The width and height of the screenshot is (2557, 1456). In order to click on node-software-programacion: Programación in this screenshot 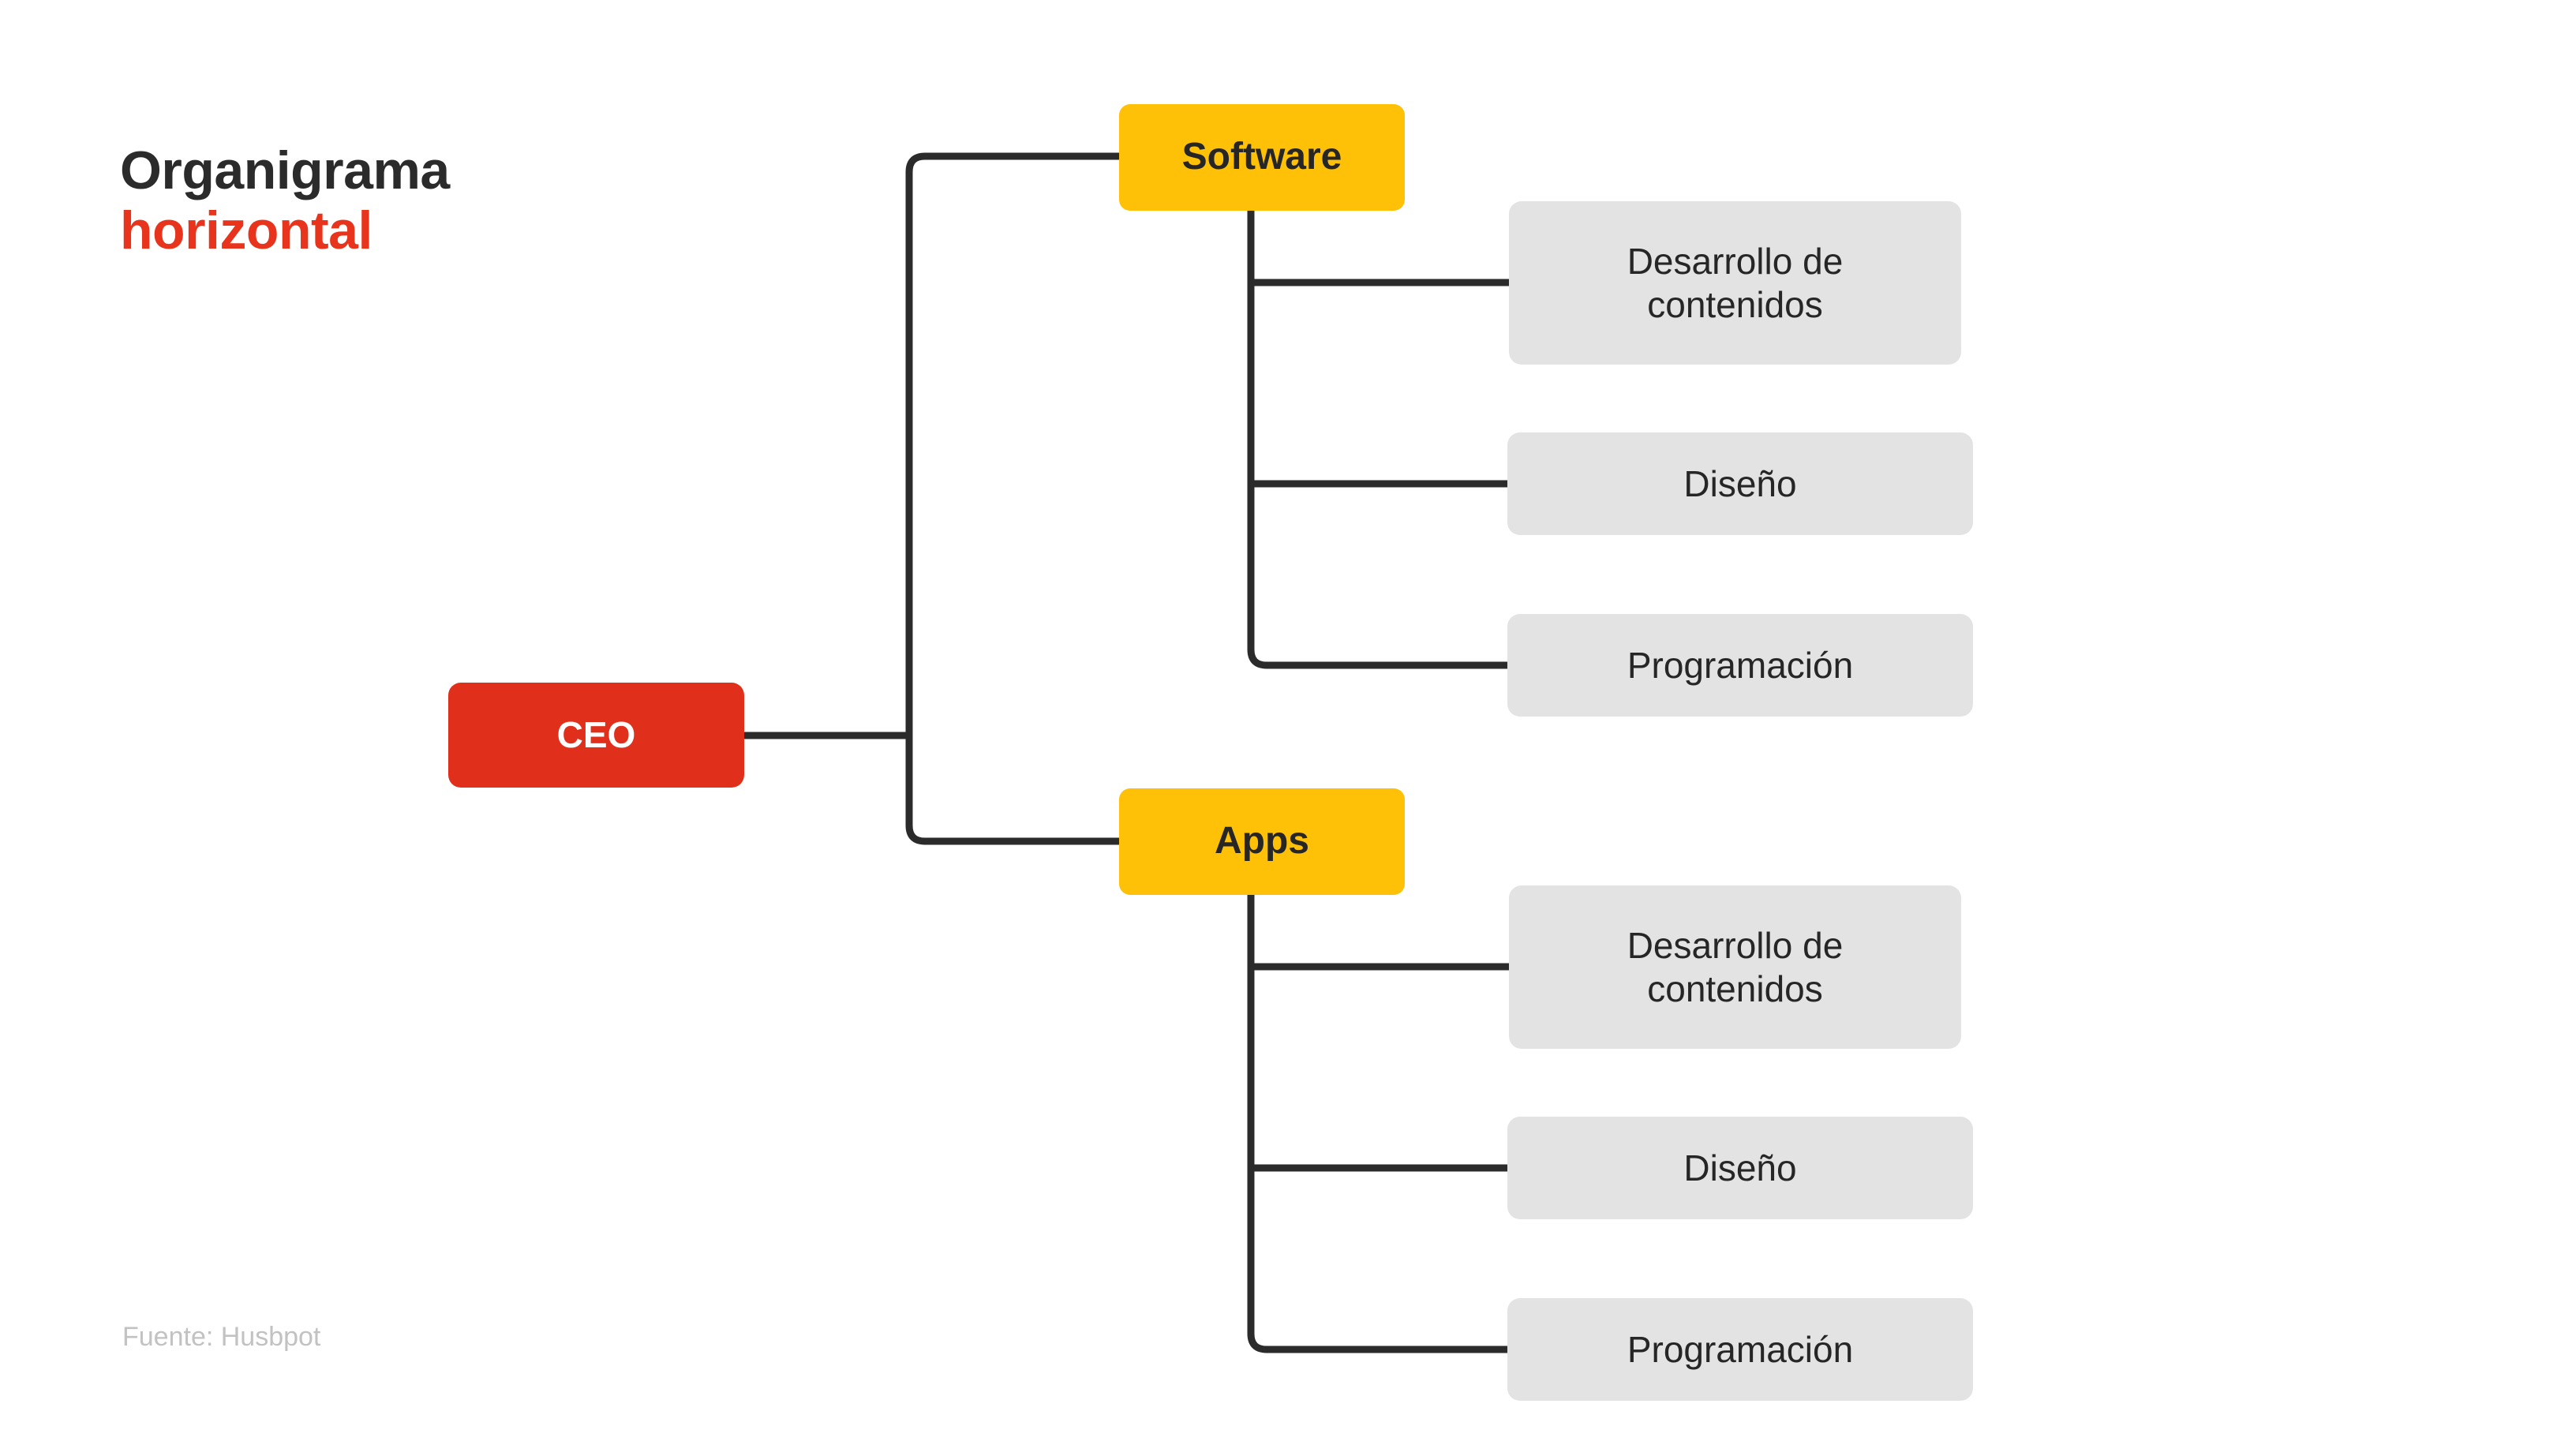, I will do `click(1740, 665)`.